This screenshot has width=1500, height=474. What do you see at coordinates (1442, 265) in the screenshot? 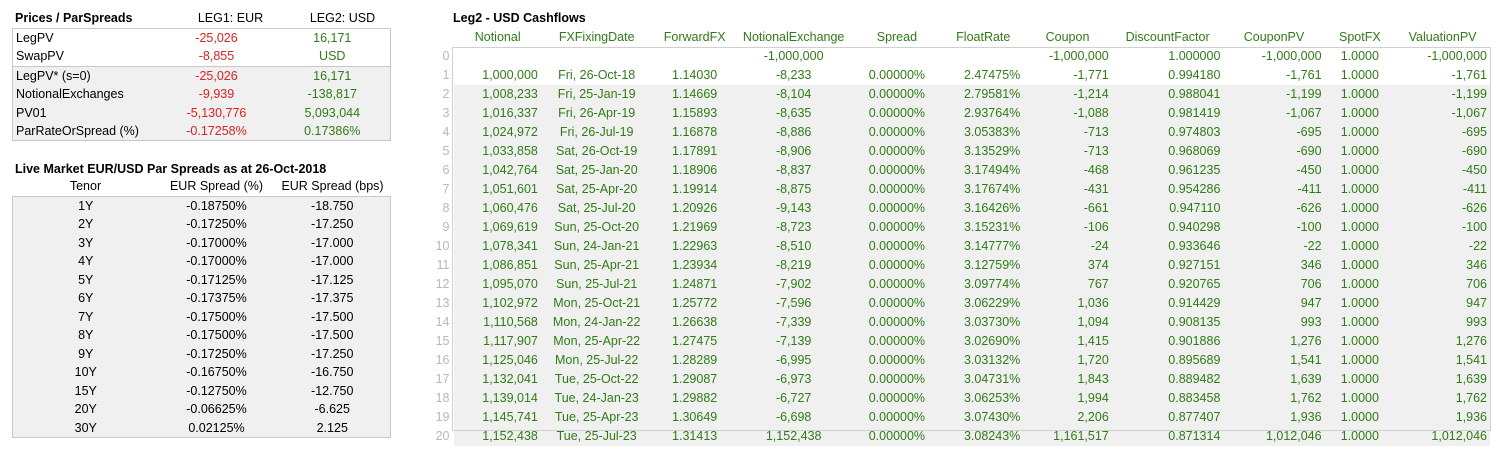
I see `cashflow-cell: 346` at bounding box center [1442, 265].